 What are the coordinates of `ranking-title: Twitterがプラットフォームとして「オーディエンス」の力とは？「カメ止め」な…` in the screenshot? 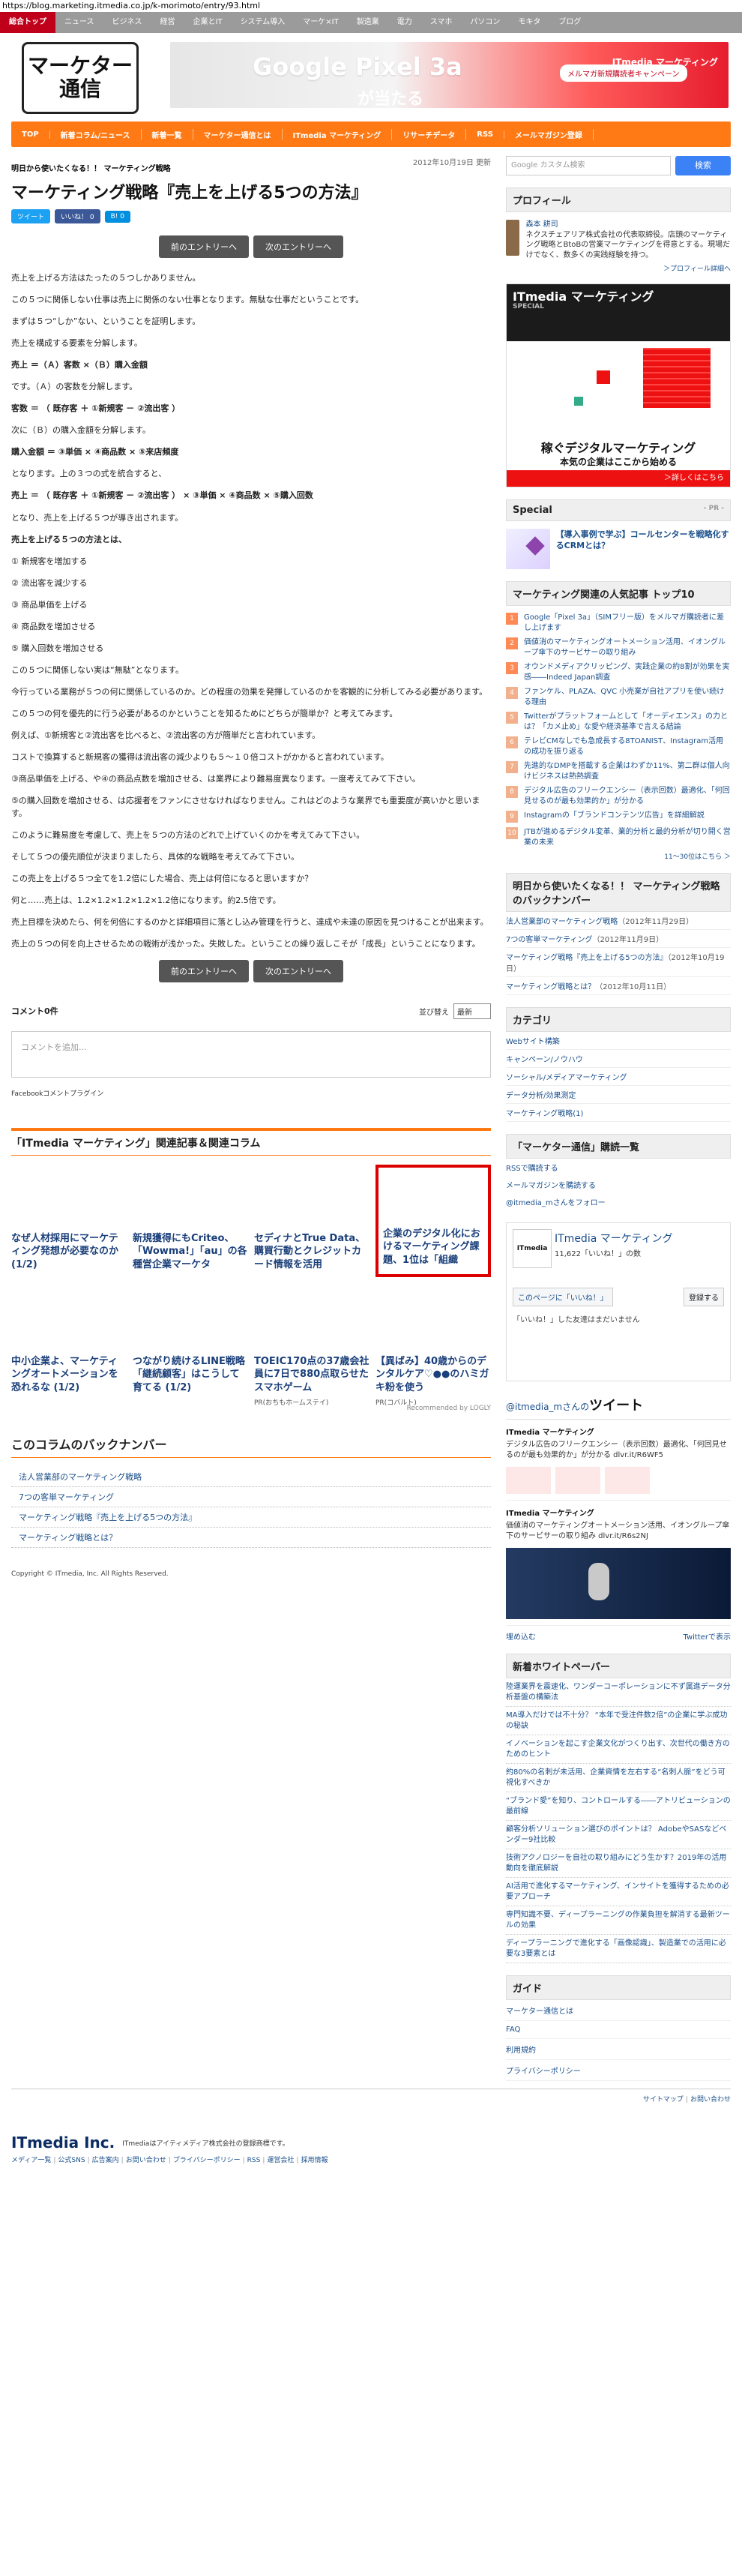 It's located at (627, 722).